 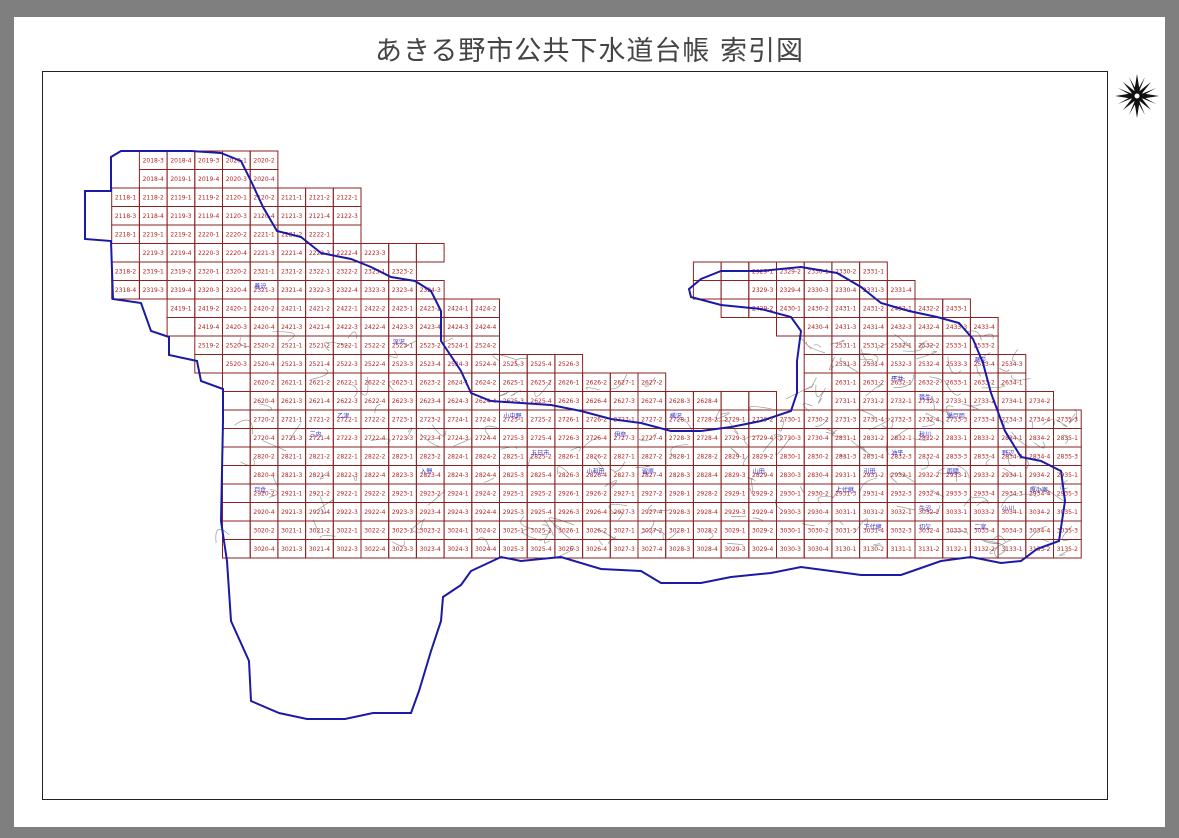 What do you see at coordinates (153, 179) in the screenshot?
I see `grid-cell: 2018-4` at bounding box center [153, 179].